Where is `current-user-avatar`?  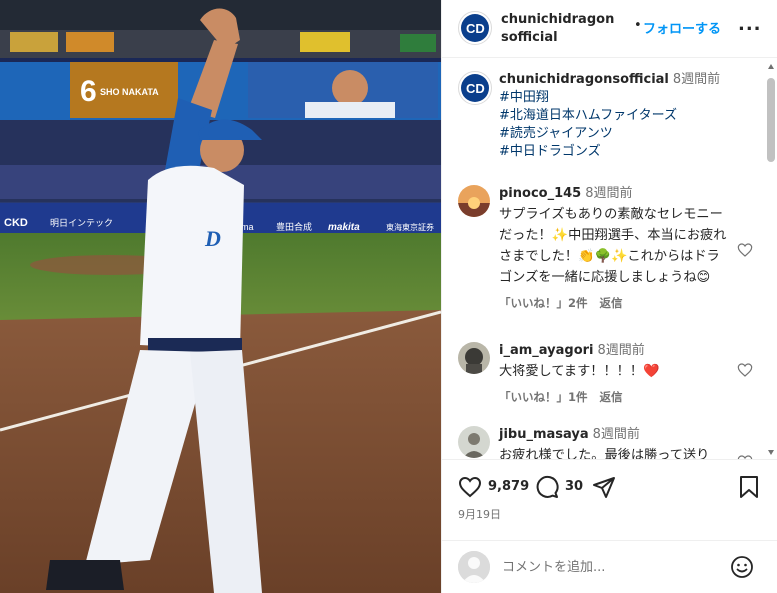 current-user-avatar is located at coordinates (474, 567).